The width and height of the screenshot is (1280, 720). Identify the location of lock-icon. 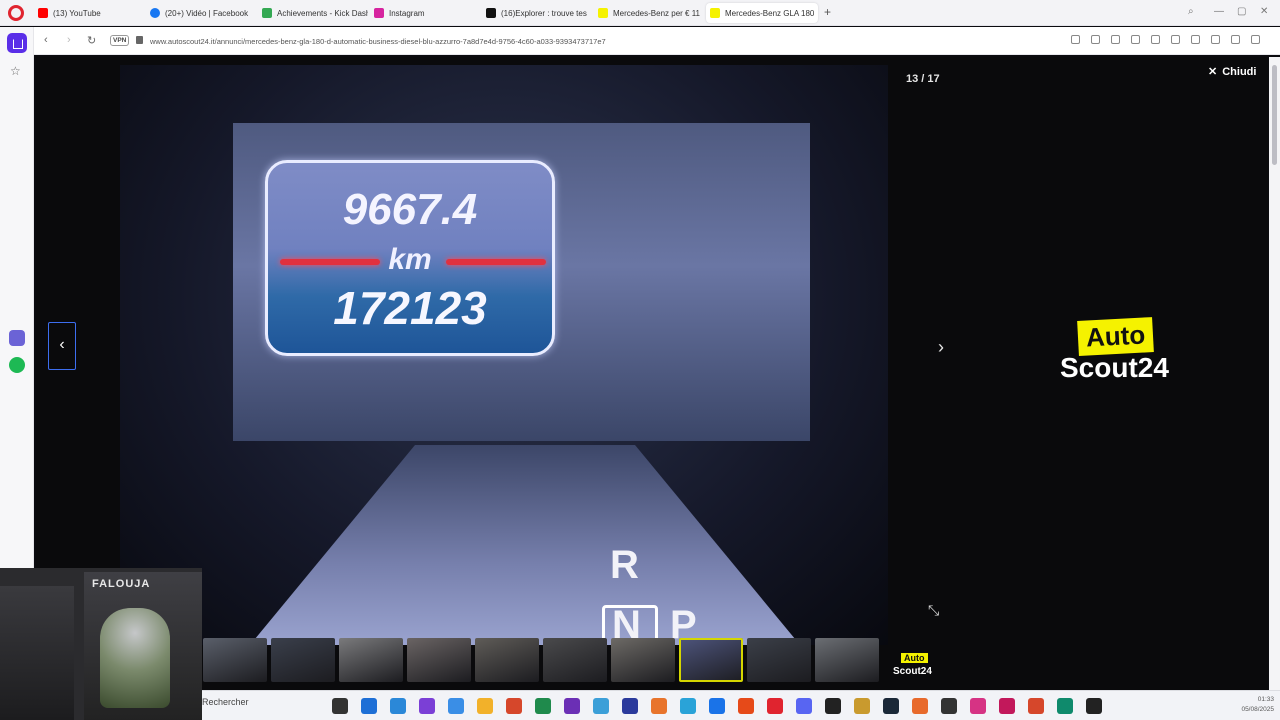
(139, 40).